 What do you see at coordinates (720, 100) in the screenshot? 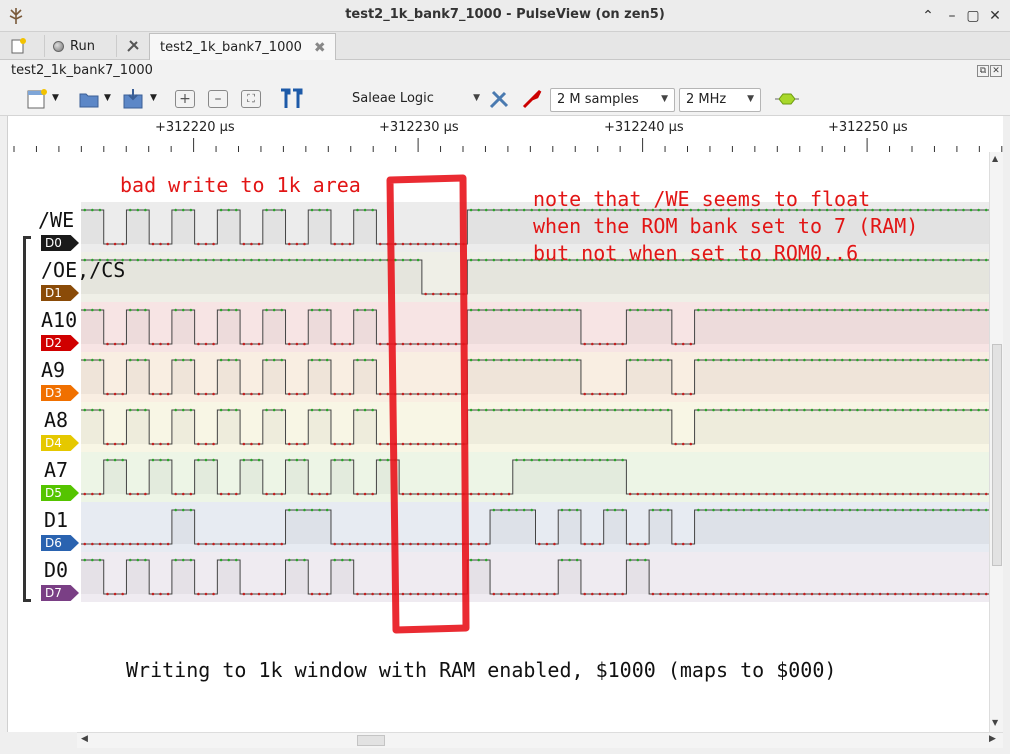
I see `sample-rate-select: 2 MHz ▼` at bounding box center [720, 100].